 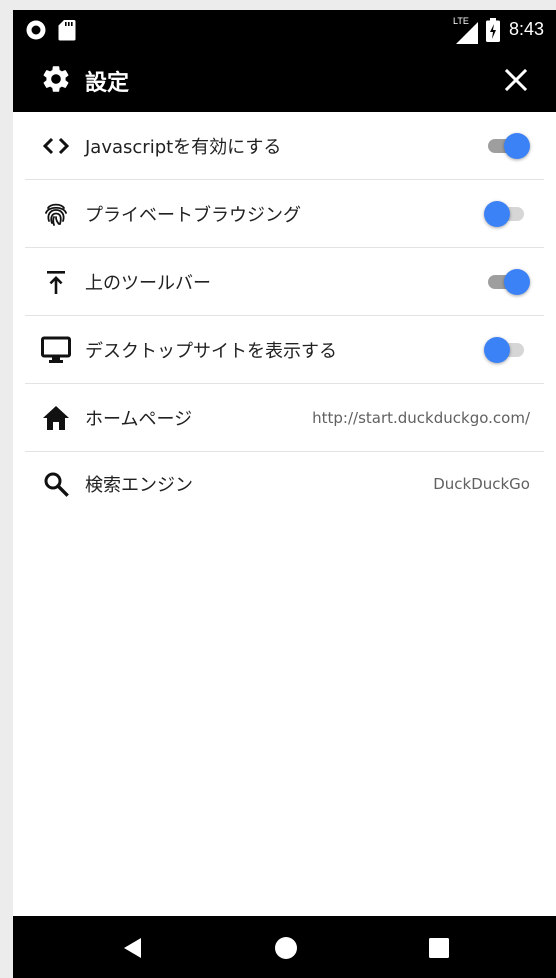 I want to click on private-browsing-toggle, so click(x=507, y=214).